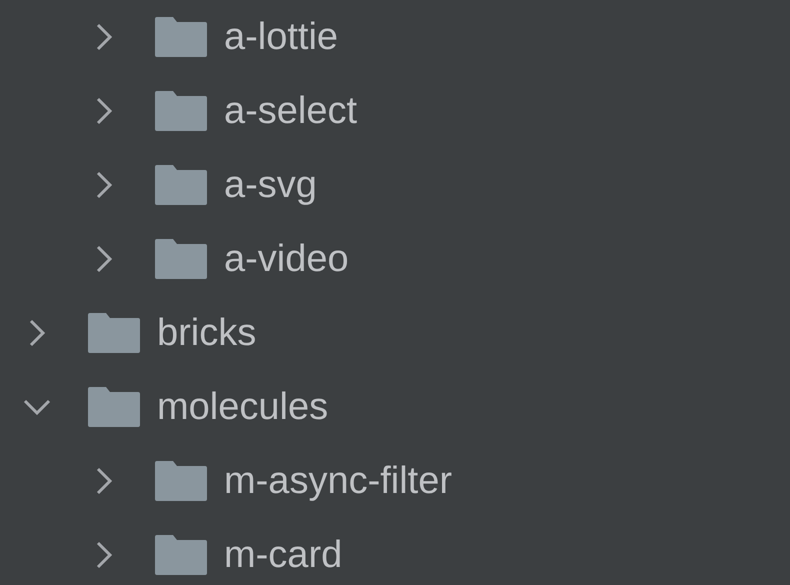 Image resolution: width=790 pixels, height=585 pixels. Describe the element at coordinates (338, 481) in the screenshot. I see `folder-name: m-async-filter` at that location.